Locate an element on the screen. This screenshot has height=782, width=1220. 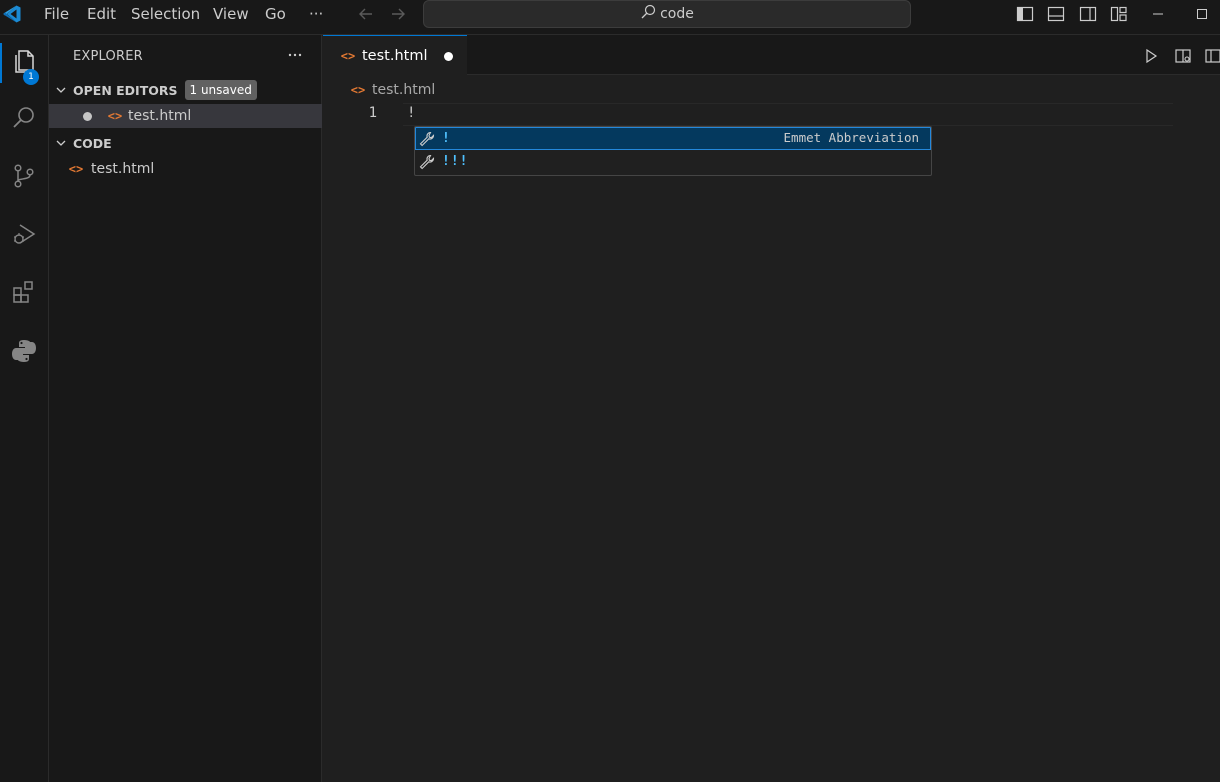
more-actions-icon is located at coordinates (295, 55).